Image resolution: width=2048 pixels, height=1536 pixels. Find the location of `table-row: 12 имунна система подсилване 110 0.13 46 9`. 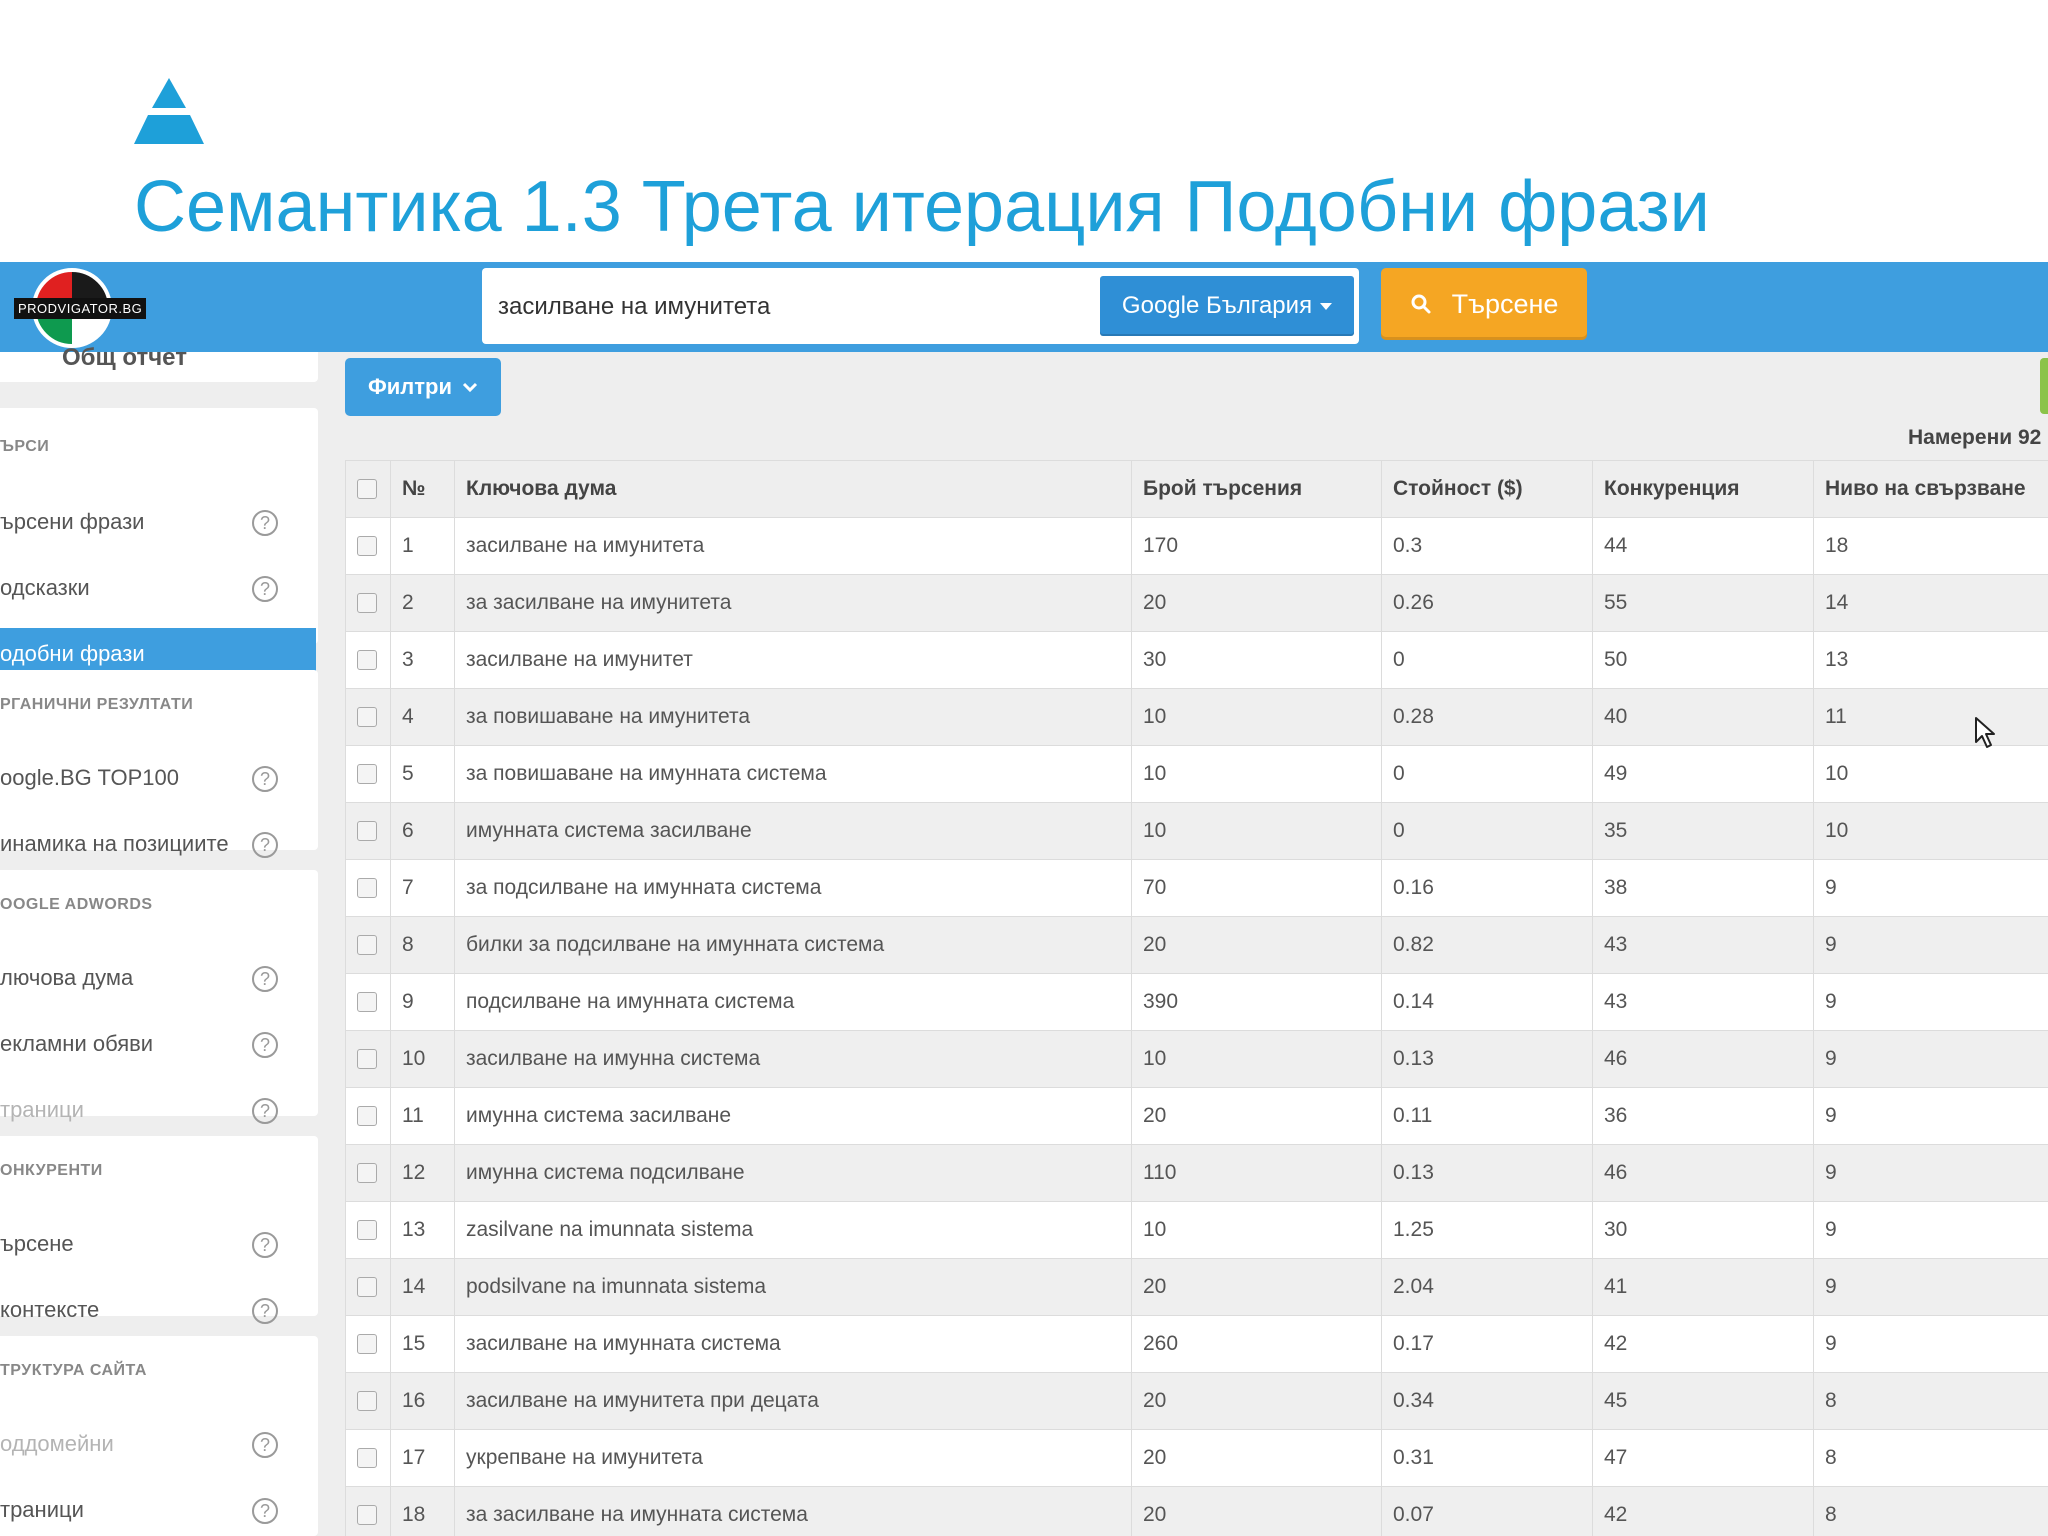

table-row: 12 имунна система подсилване 110 0.13 46 9 is located at coordinates (1196, 1173).